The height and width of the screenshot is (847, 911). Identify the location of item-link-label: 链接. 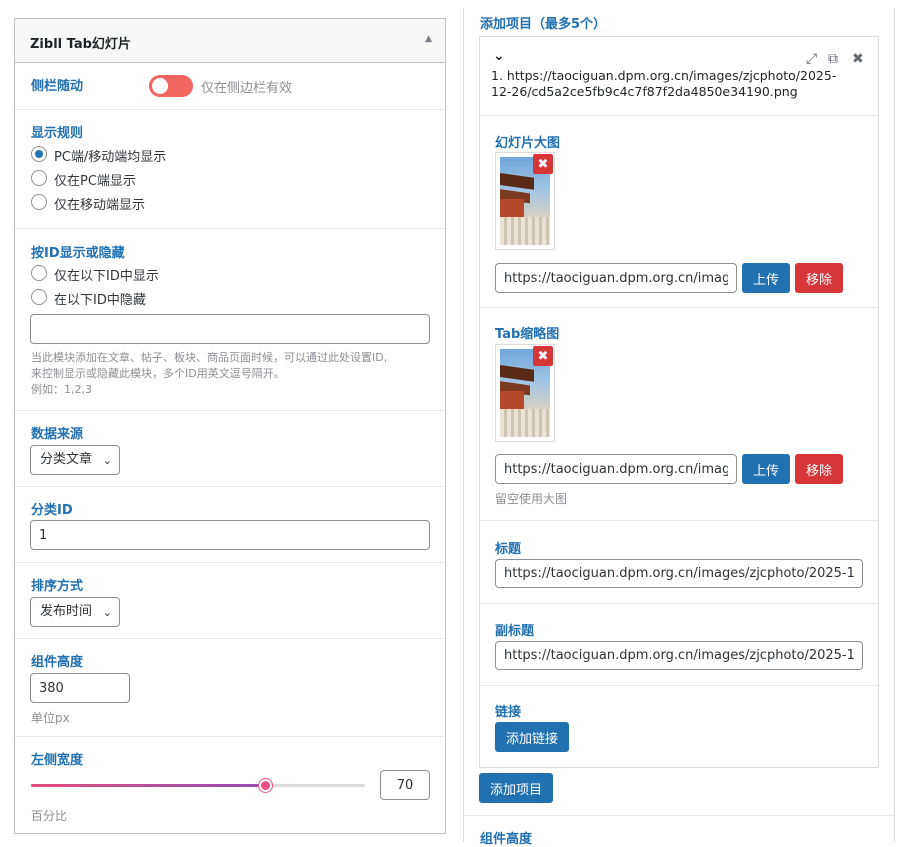
(508, 712).